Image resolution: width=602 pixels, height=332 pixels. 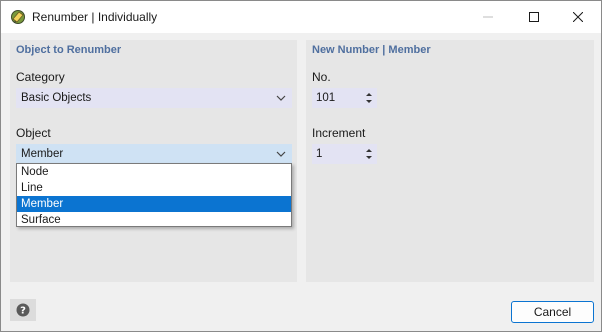 I want to click on help-icon: ?, so click(x=23, y=310).